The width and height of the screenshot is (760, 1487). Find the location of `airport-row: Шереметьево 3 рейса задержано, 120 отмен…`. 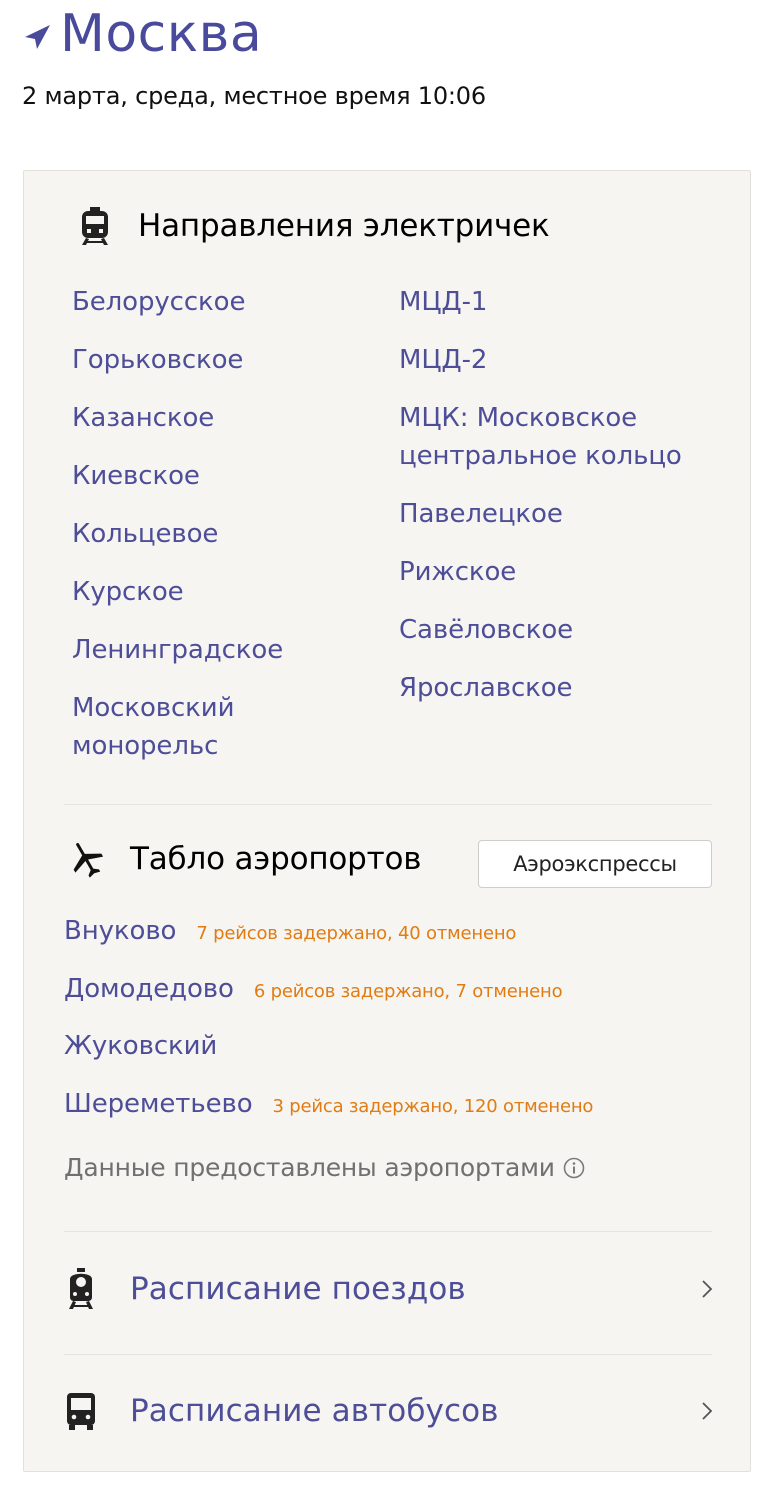

airport-row: Шереметьево 3 рейса задержано, 120 отмен… is located at coordinates (328, 1104).